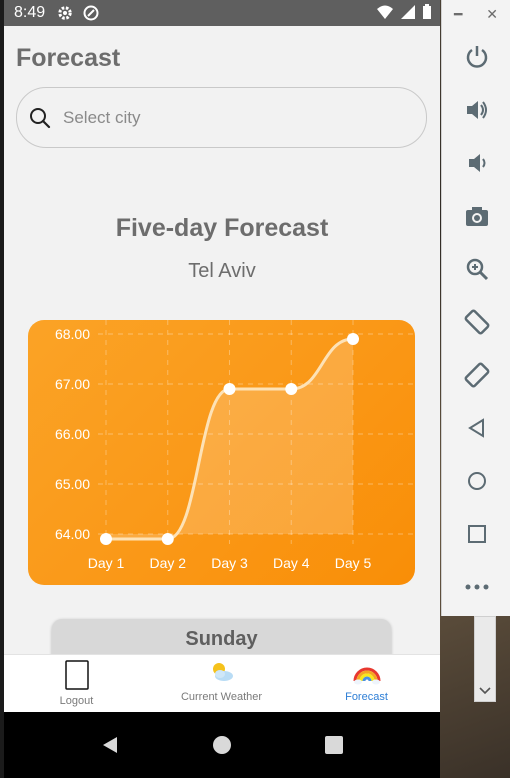 Image resolution: width=510 pixels, height=778 pixels. I want to click on y-tick-label: 64.00, so click(72, 534).